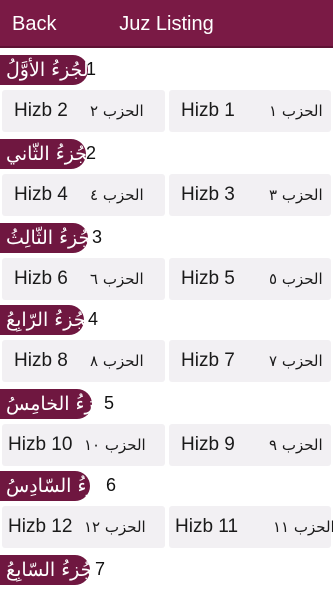  I want to click on hizb-11-cell: Hizb 11 الحزب ١١, so click(251, 527).